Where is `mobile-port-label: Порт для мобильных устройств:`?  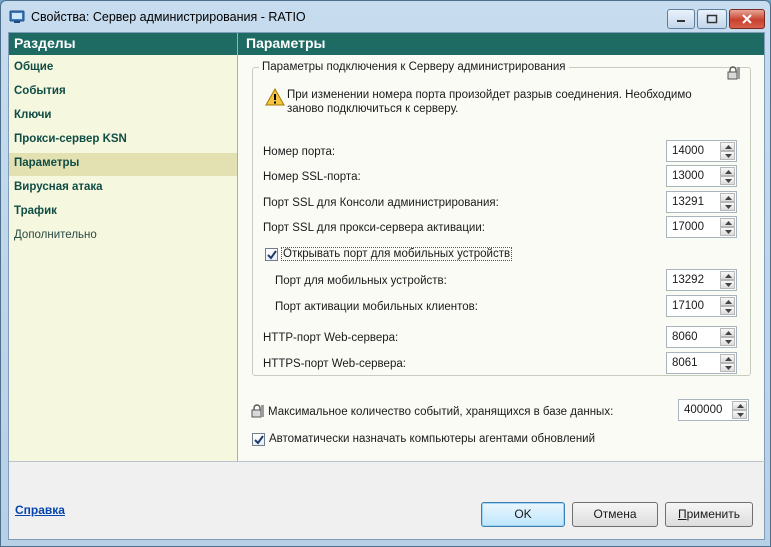 mobile-port-label: Порт для мобильных устройств: is located at coordinates (361, 281).